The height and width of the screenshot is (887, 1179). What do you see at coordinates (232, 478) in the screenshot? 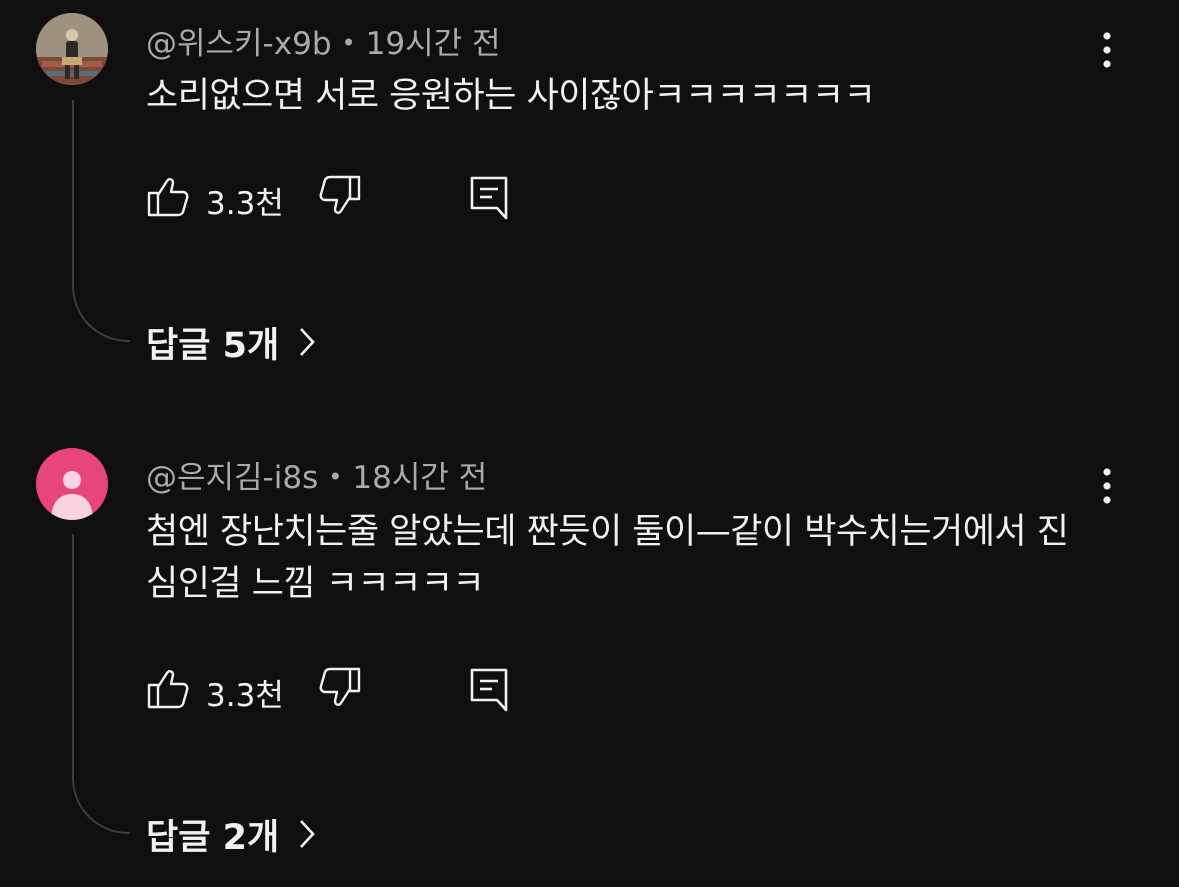
I see `author-name: @은지김-i8s` at bounding box center [232, 478].